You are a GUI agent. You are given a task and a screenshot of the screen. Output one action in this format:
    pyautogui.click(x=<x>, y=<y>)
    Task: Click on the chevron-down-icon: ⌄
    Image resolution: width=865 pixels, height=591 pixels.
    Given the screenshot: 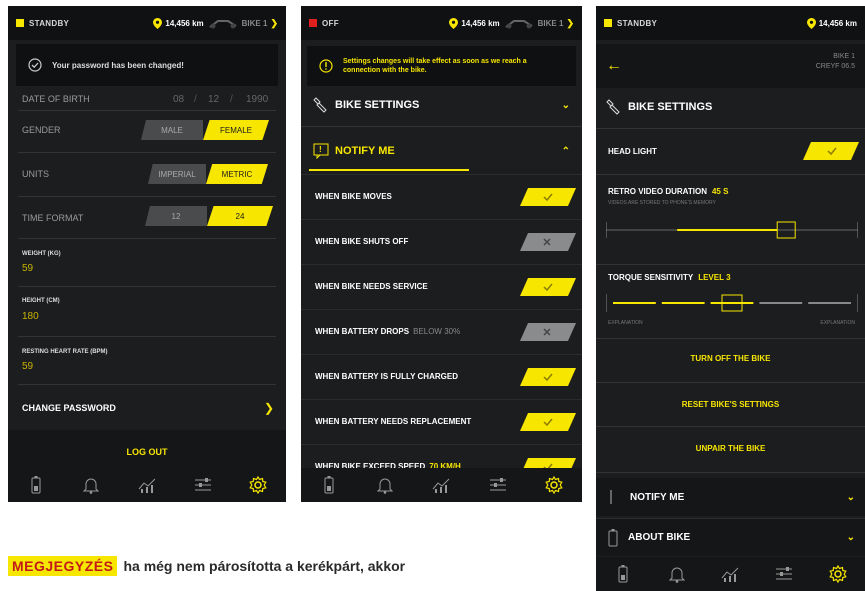 What is the action you would take?
    pyautogui.click(x=565, y=105)
    